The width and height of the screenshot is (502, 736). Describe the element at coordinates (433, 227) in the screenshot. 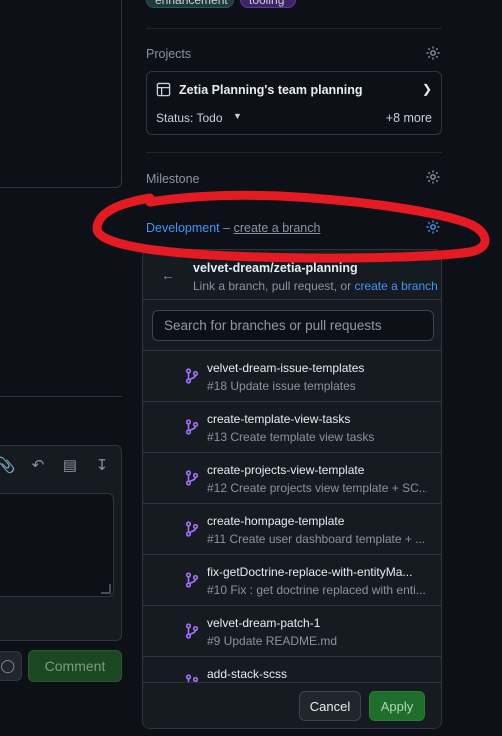

I see `development-gear-icon` at that location.